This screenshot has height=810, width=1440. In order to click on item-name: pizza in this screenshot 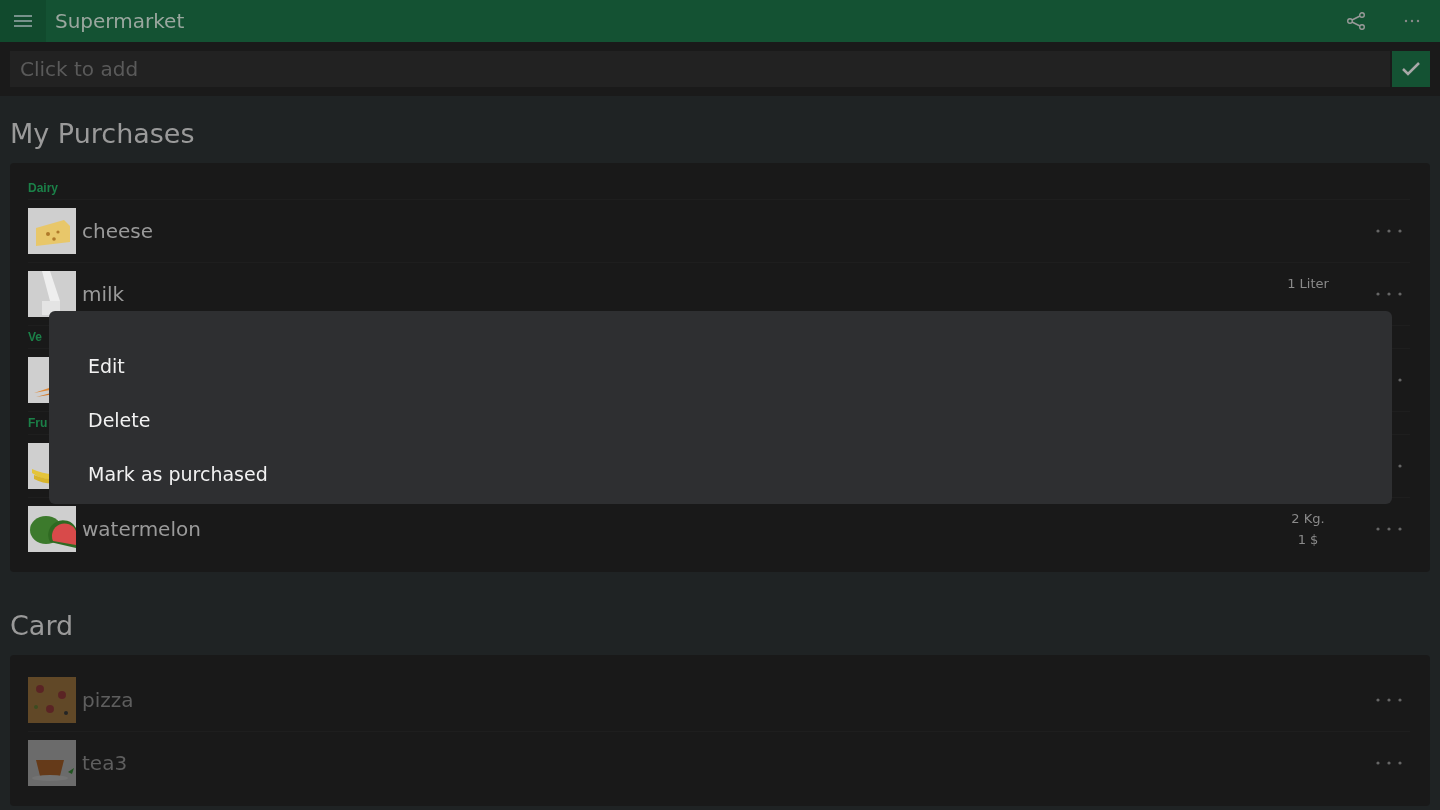, I will do `click(108, 700)`.